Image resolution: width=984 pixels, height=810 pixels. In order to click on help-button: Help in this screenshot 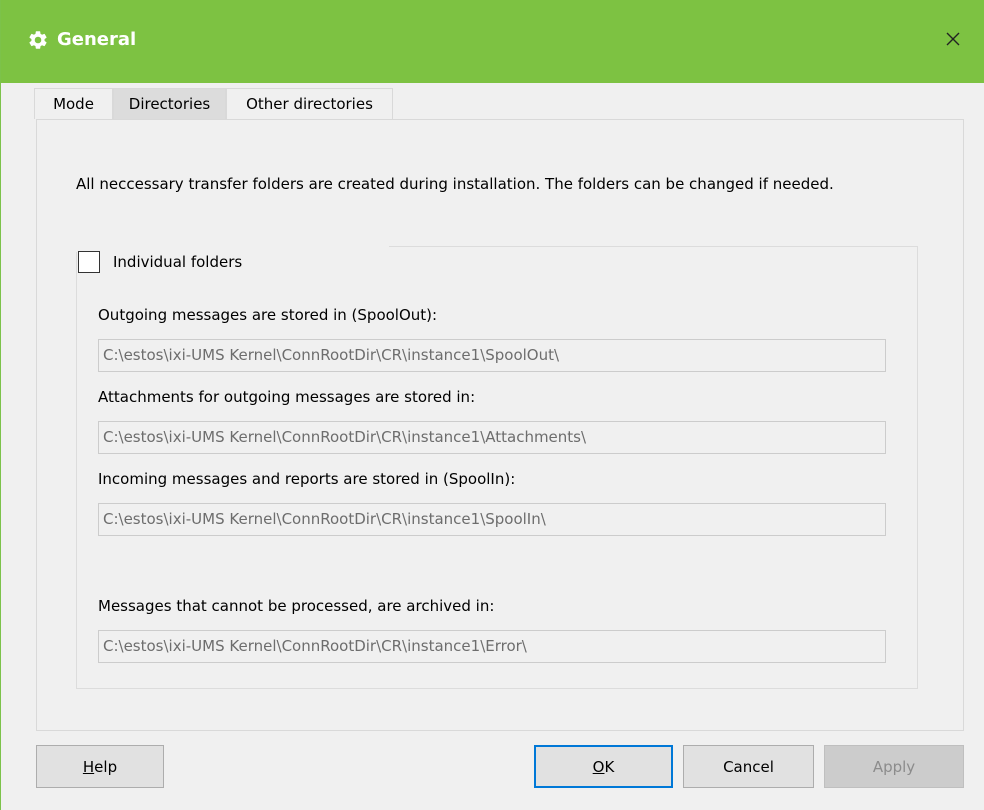, I will do `click(100, 766)`.